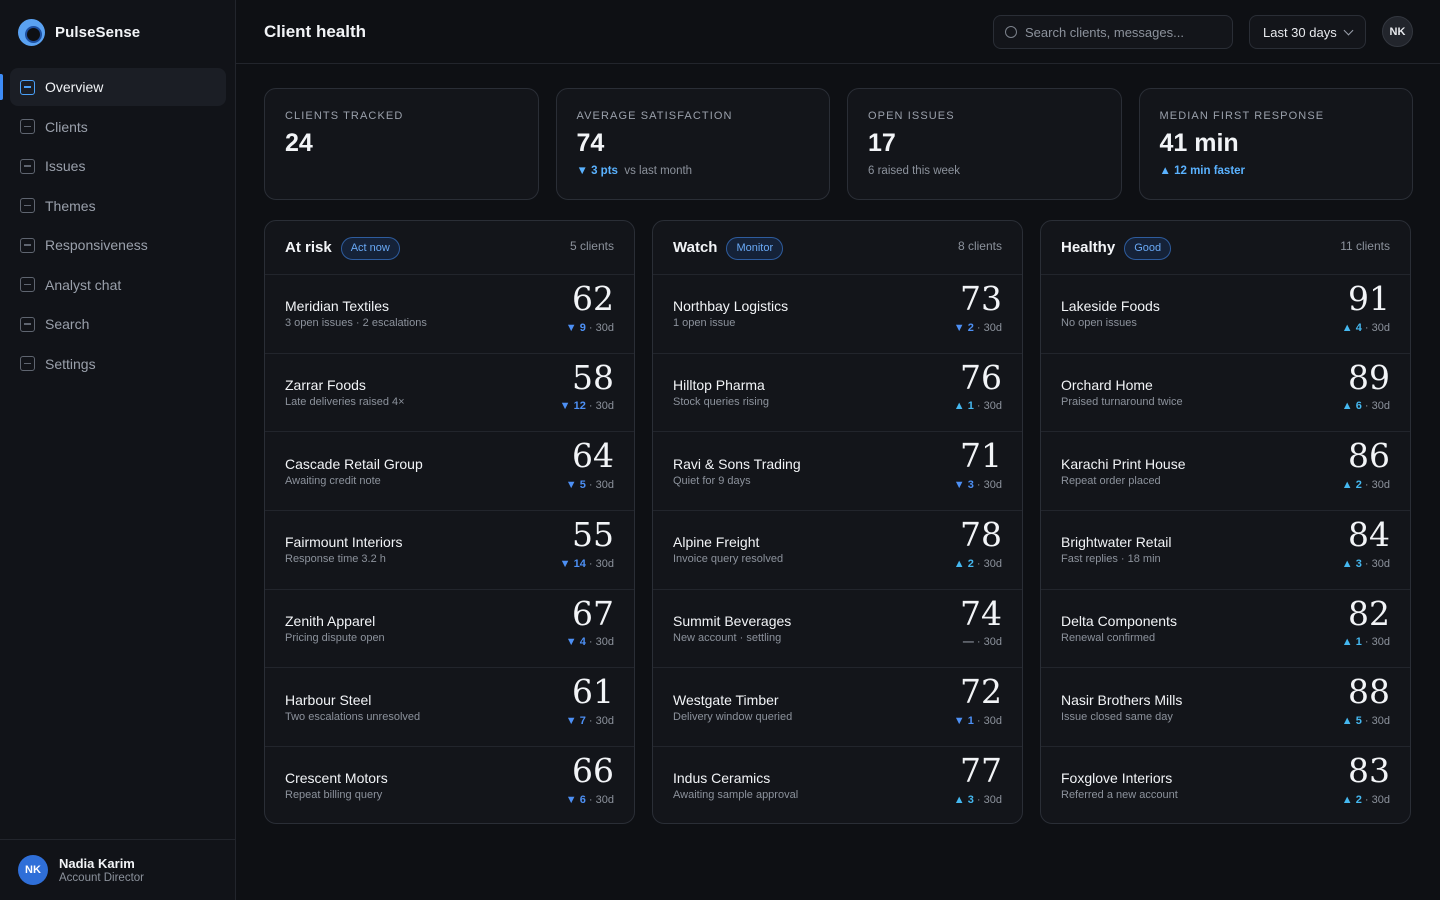  Describe the element at coordinates (981, 377) in the screenshot. I see `score-value: 76` at that location.